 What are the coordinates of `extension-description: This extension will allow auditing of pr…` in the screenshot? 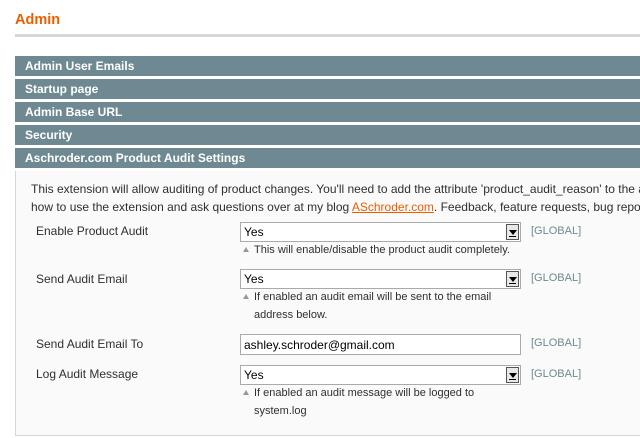 It's located at (335, 198).